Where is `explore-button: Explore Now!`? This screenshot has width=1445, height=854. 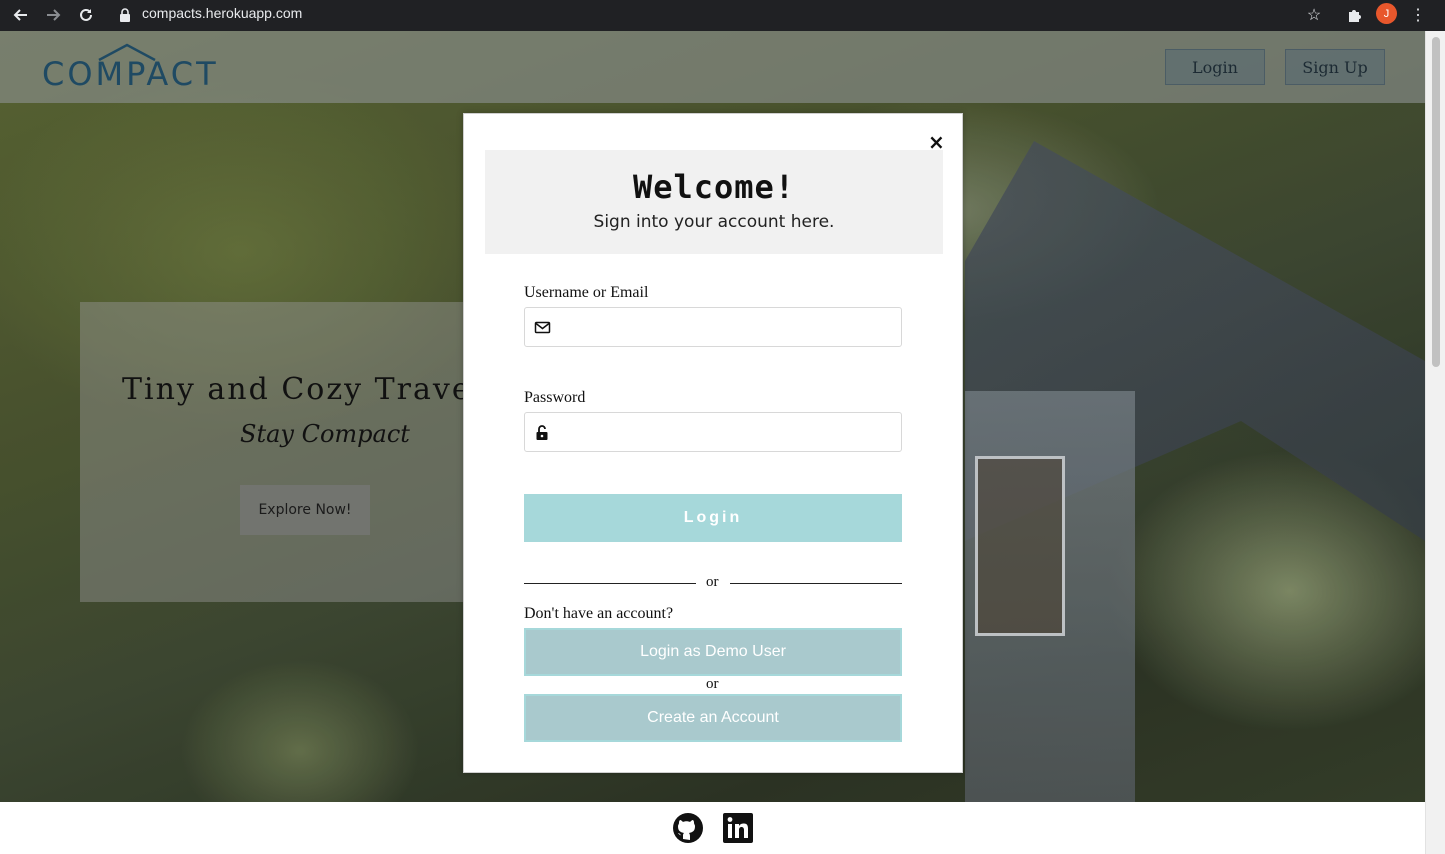
explore-button: Explore Now! is located at coordinates (305, 510).